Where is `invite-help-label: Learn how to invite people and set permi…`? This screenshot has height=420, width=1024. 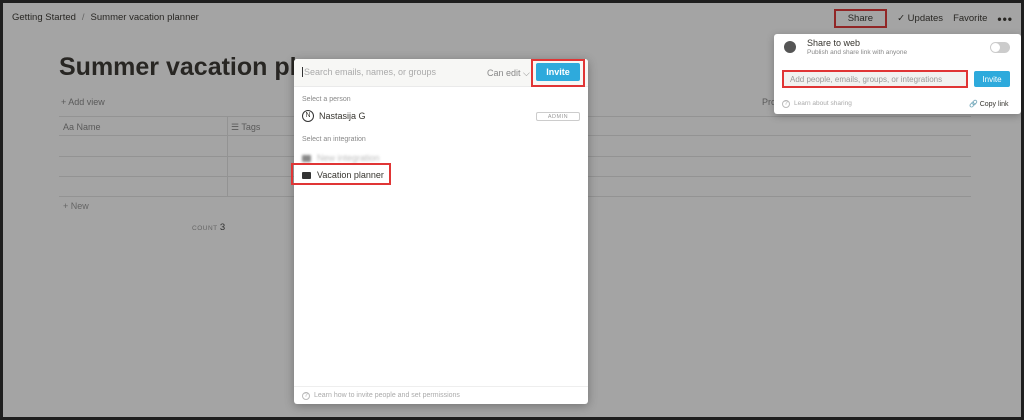 invite-help-label: Learn how to invite people and set permi… is located at coordinates (387, 395).